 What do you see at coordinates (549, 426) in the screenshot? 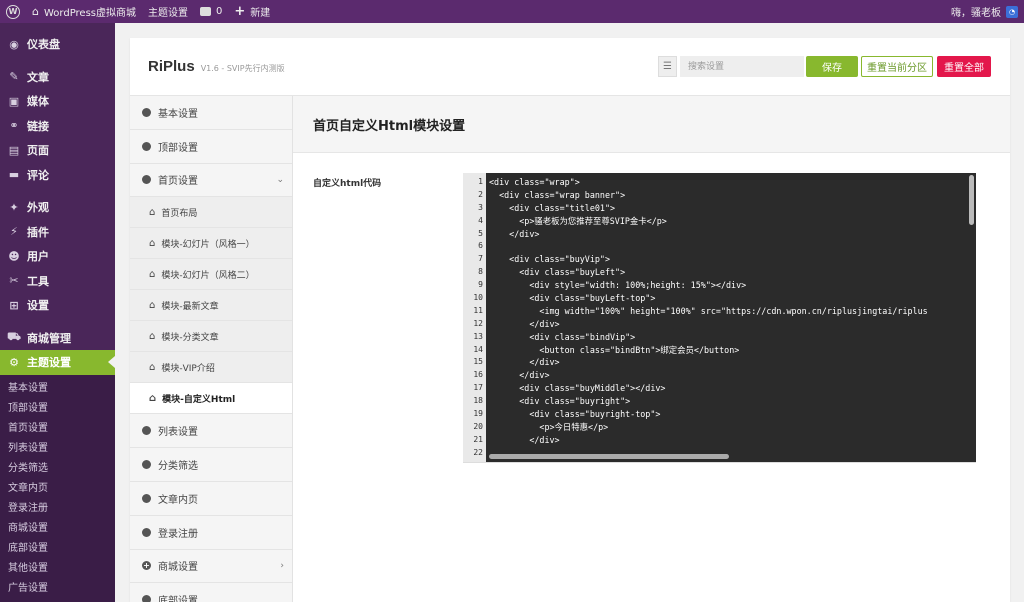
I see `code-line: <p>今日特惠</p>` at bounding box center [549, 426].